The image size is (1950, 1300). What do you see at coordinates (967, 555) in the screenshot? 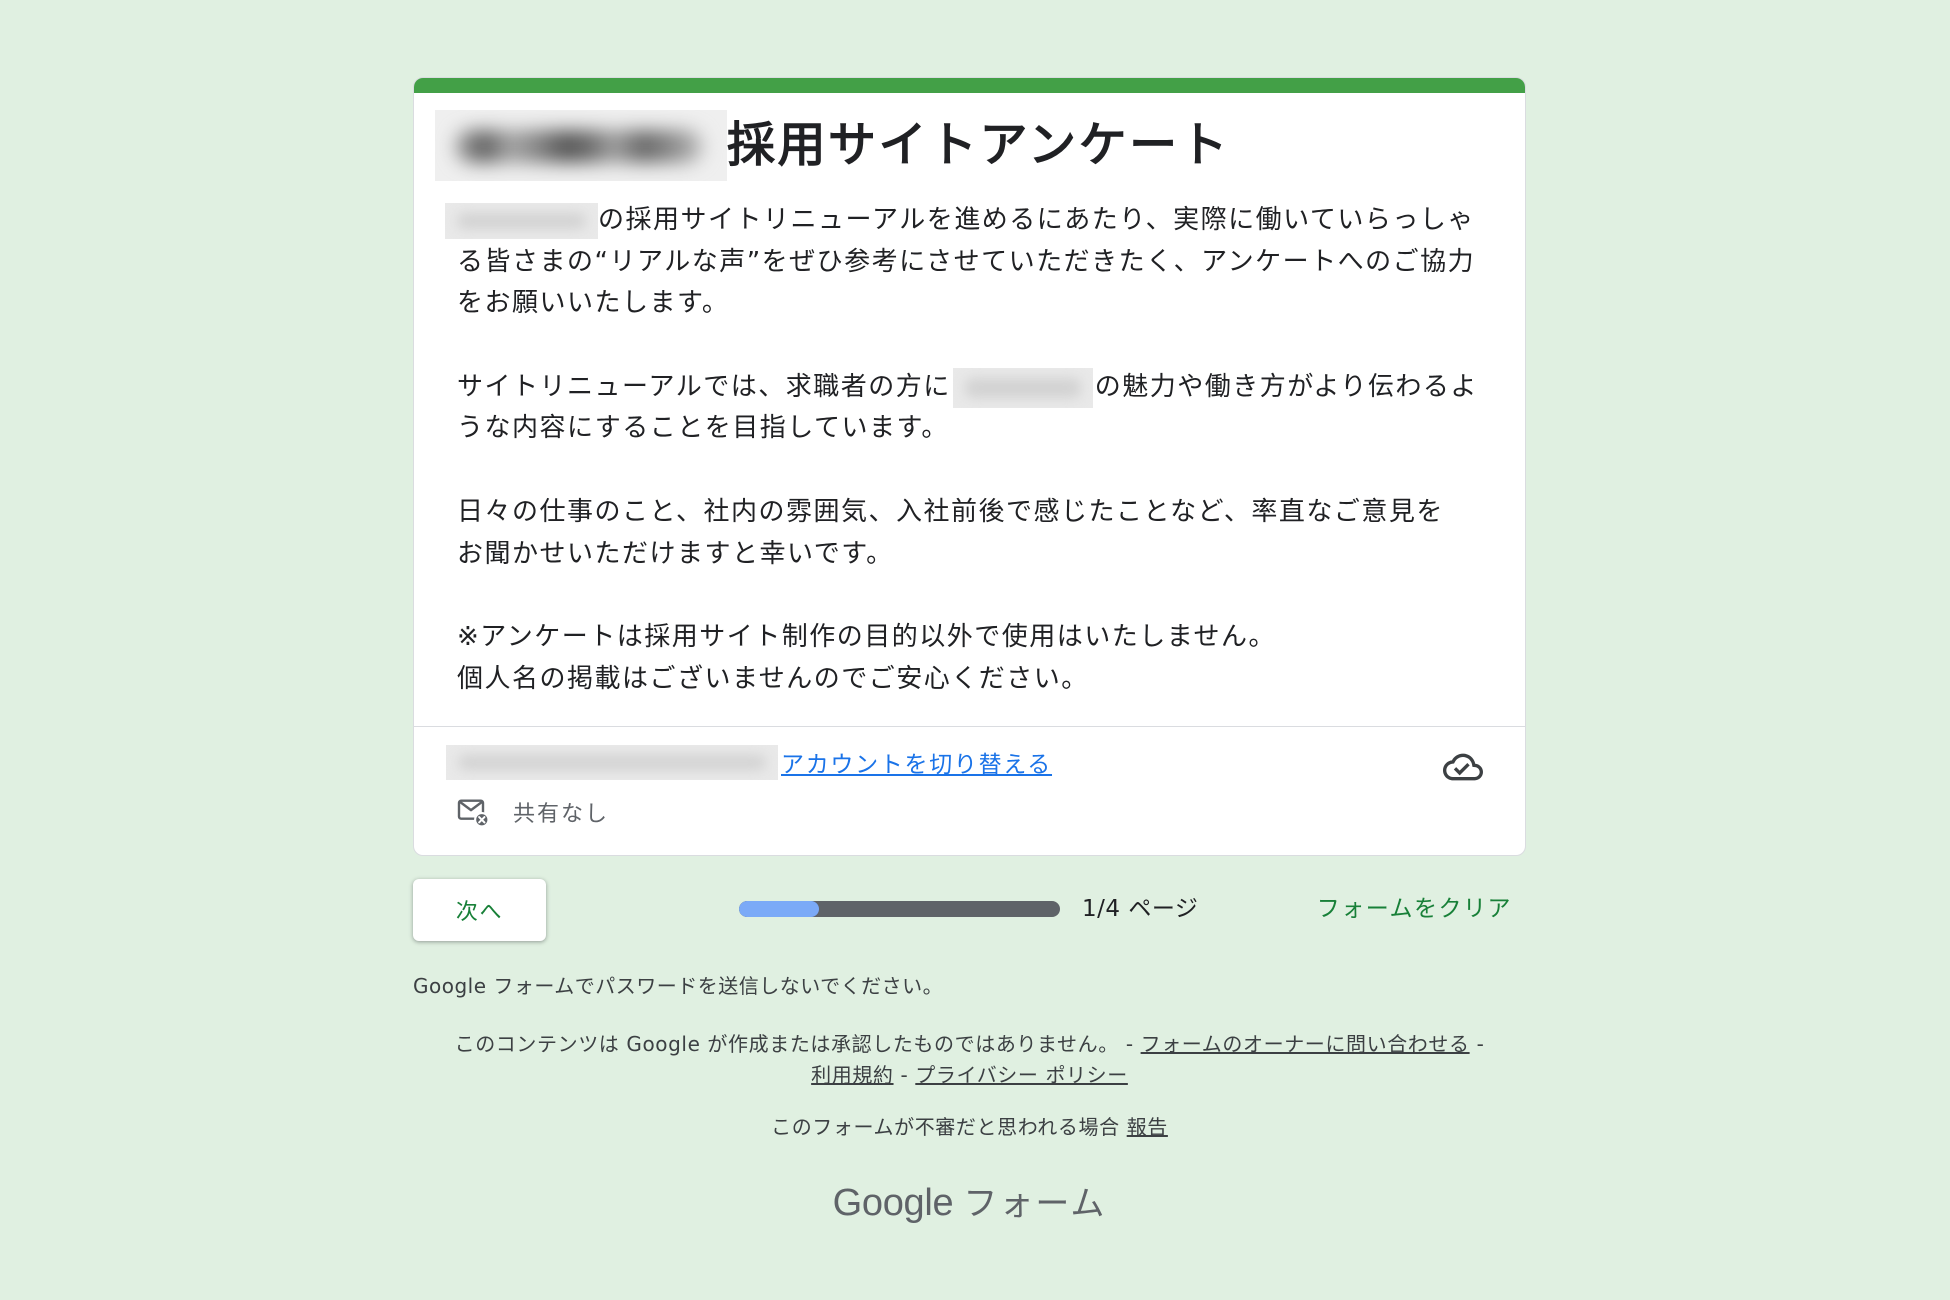
I see `description-line: お聞かせいただけますと幸いです。` at bounding box center [967, 555].